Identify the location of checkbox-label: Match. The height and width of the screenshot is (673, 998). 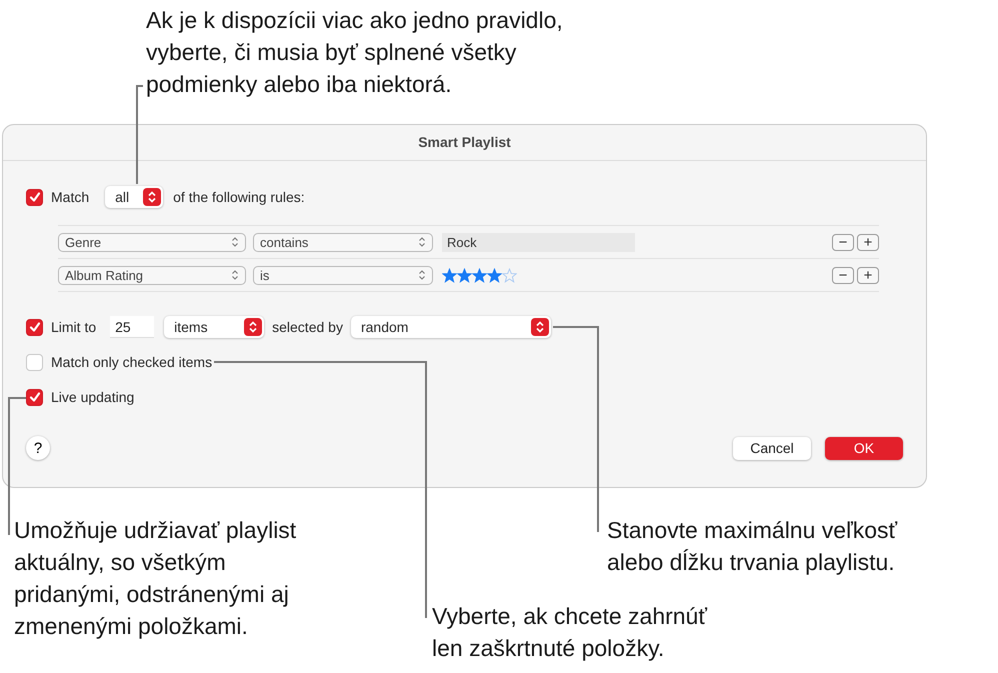
(70, 197).